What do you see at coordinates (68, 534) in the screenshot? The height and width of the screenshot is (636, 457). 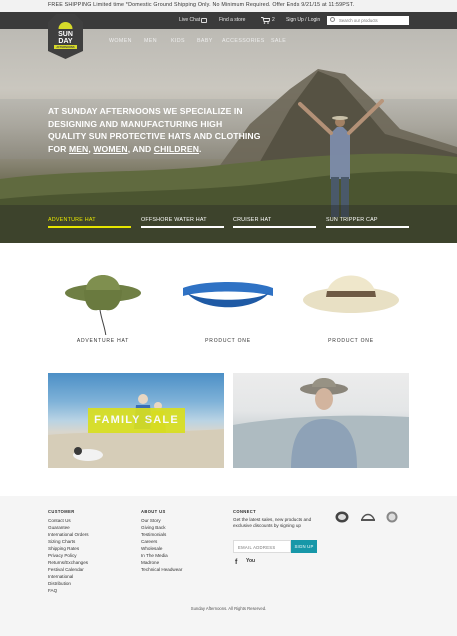 I see `footer-link: International Orders` at bounding box center [68, 534].